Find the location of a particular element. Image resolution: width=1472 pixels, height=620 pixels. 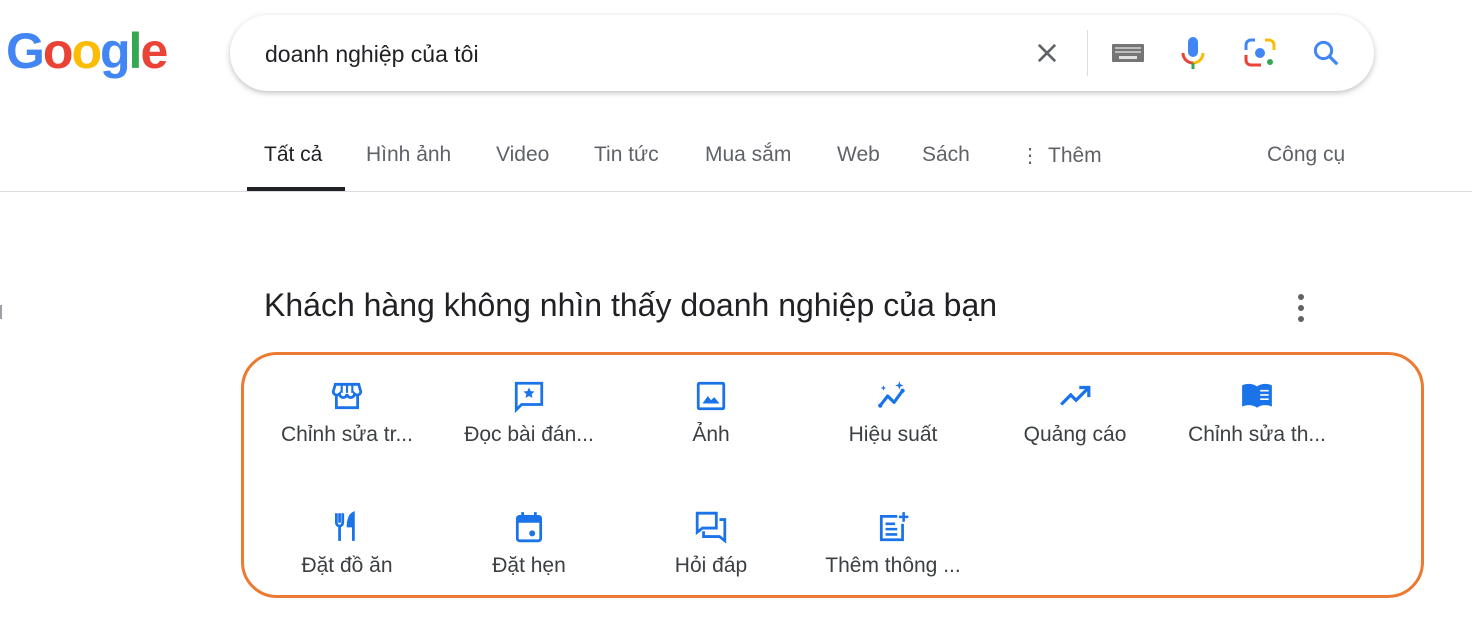

action-label: Hỏi đáp is located at coordinates (711, 565).